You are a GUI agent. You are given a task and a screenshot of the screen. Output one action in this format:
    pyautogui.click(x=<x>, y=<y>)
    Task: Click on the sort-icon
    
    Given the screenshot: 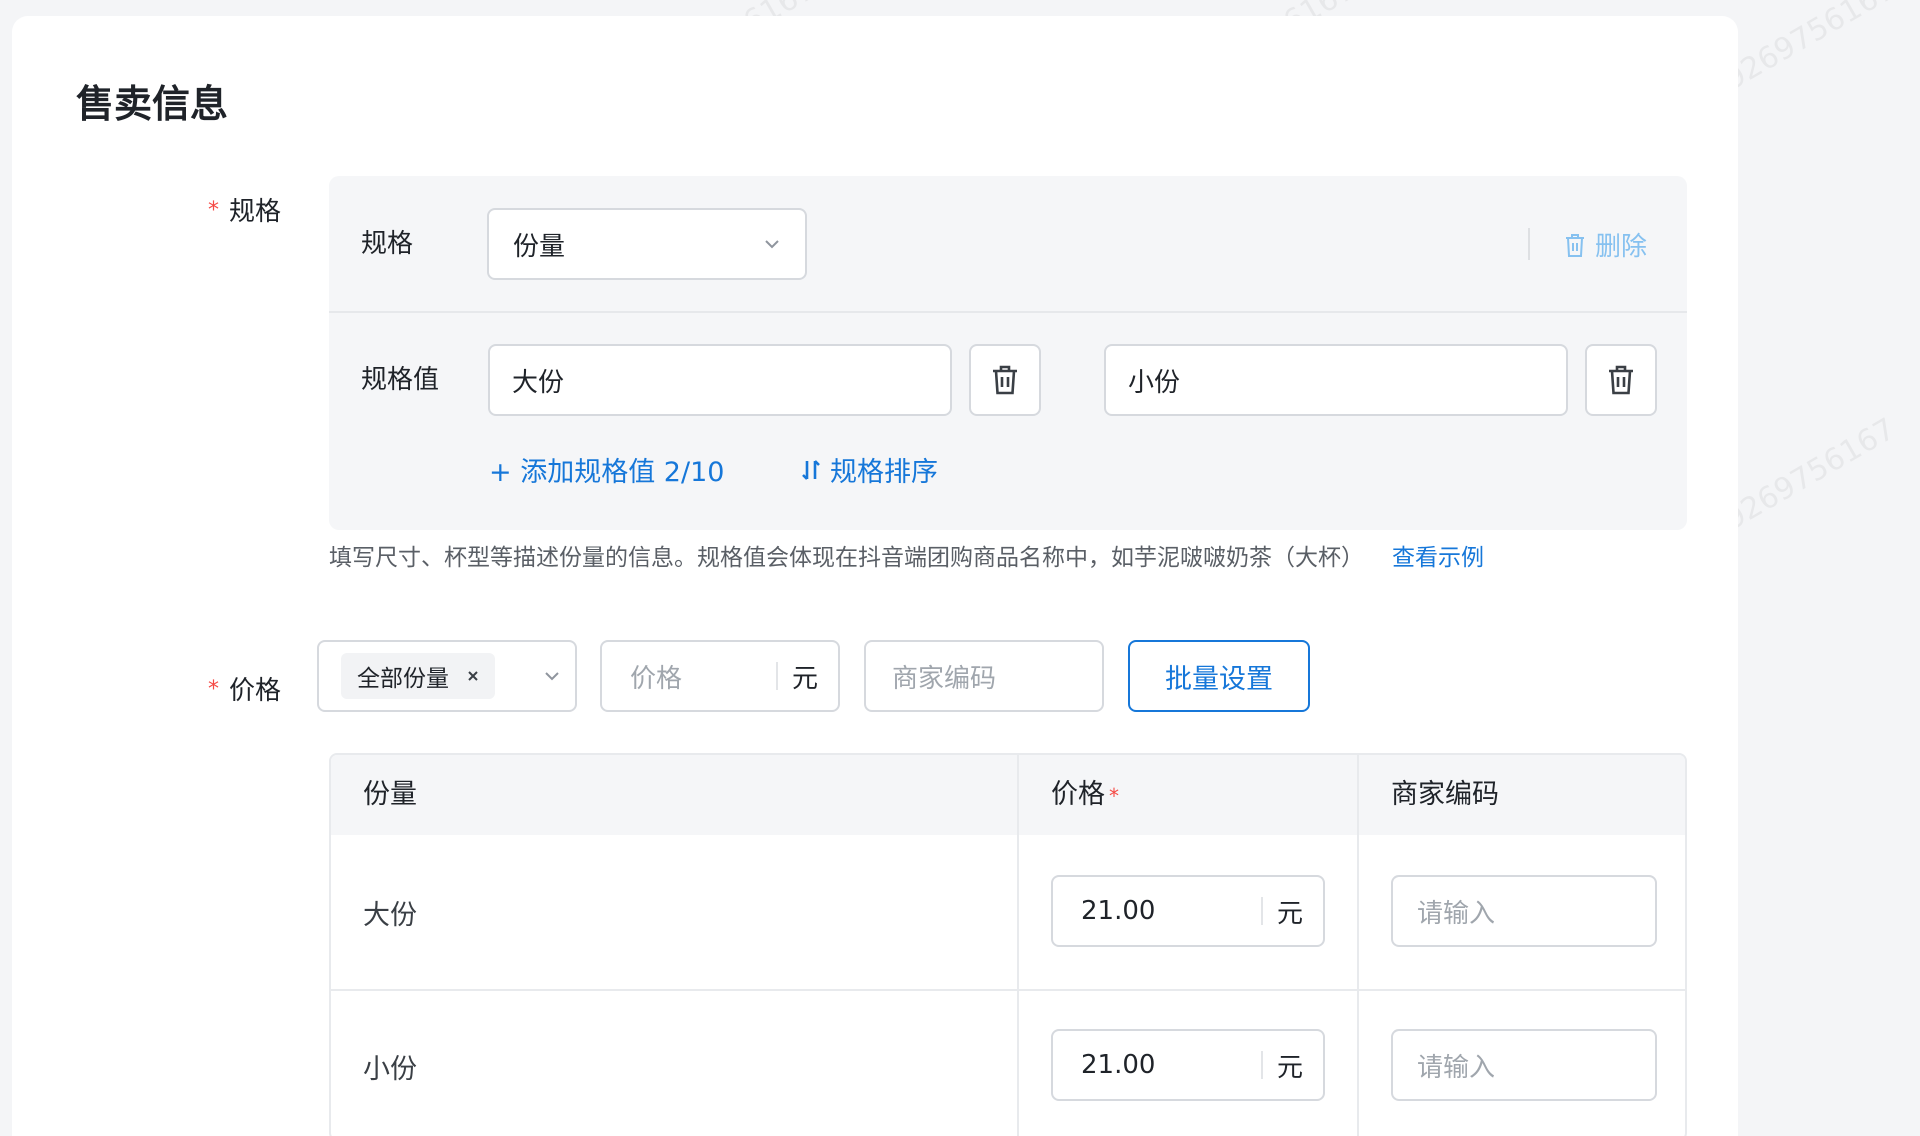 What is the action you would take?
    pyautogui.click(x=811, y=470)
    